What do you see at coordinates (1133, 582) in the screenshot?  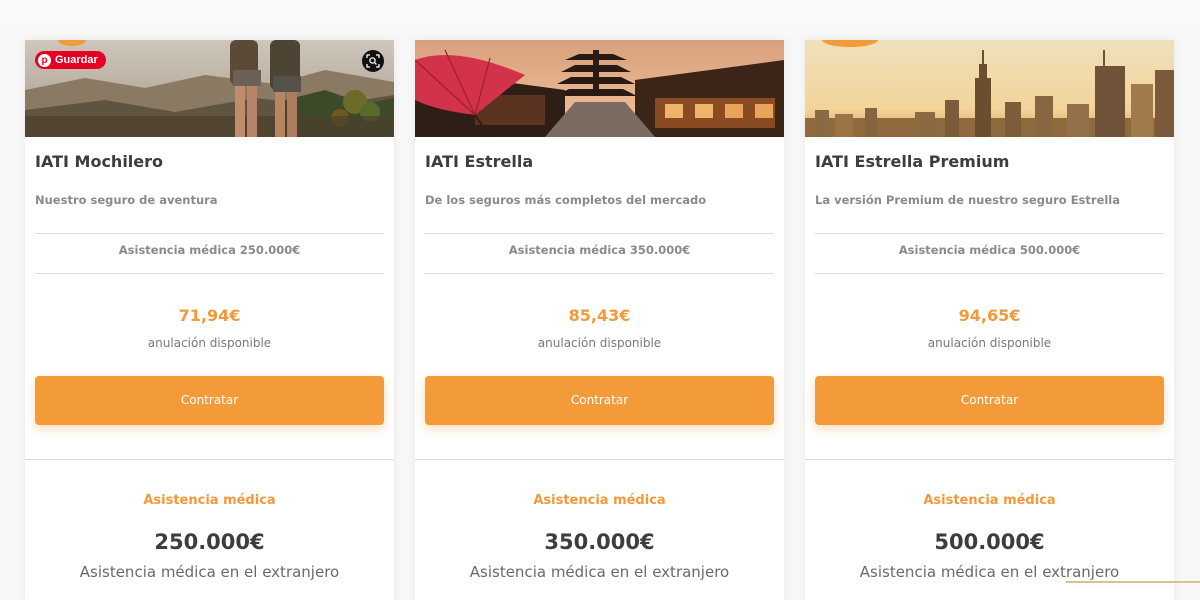 I see `corner-accent-line` at bounding box center [1133, 582].